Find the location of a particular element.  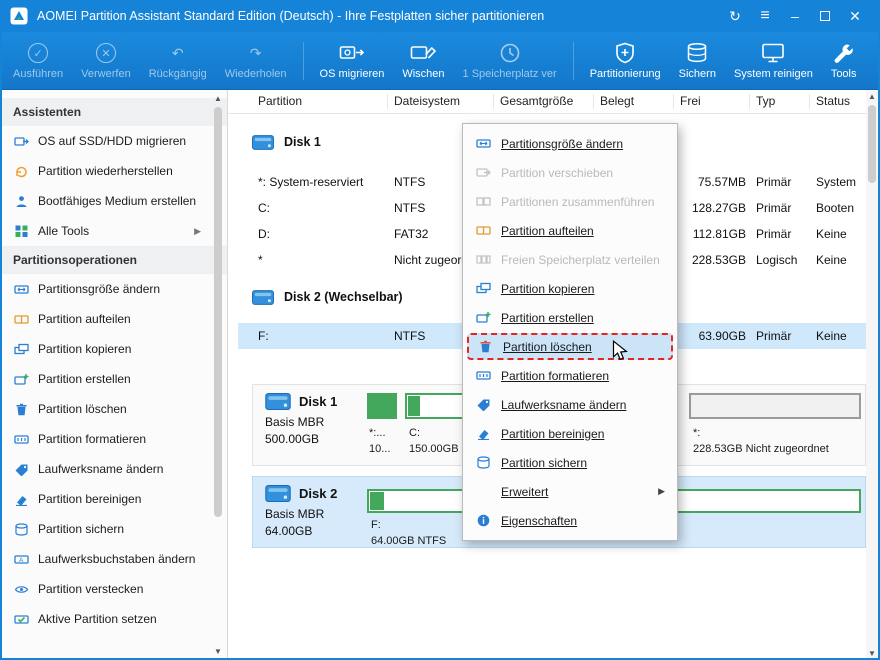

menu-item-resize-partition: Partitionsgröße ändern is located at coordinates (570, 143).